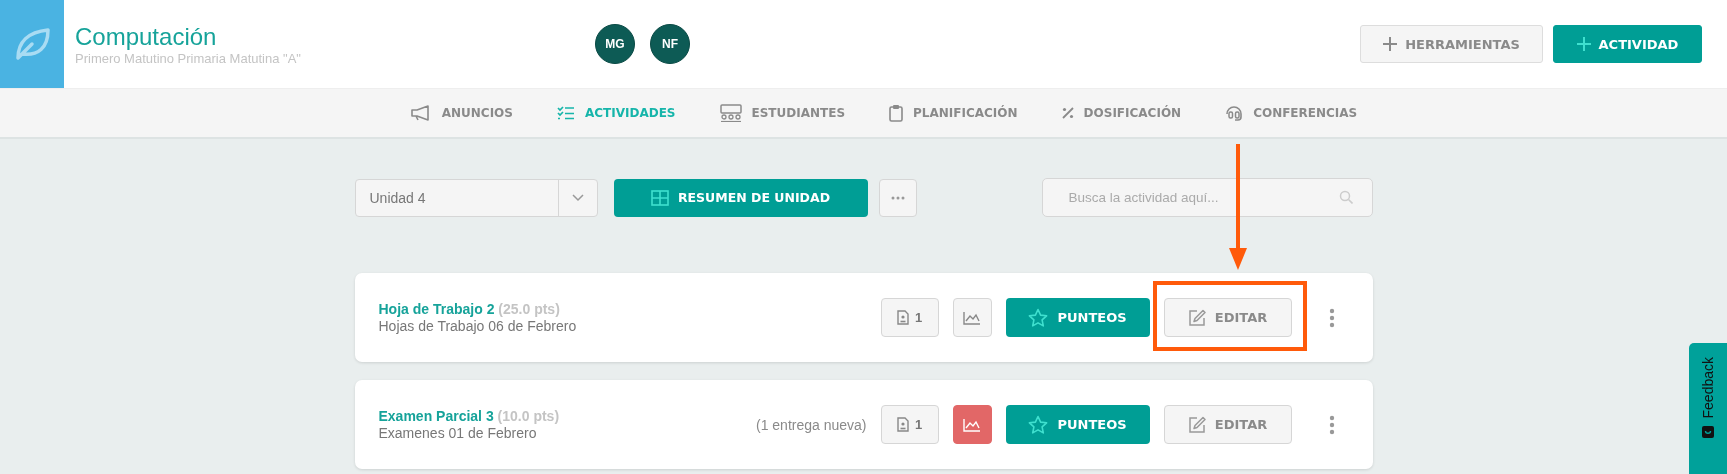 The image size is (1727, 474). I want to click on checklist-icon, so click(565, 113).